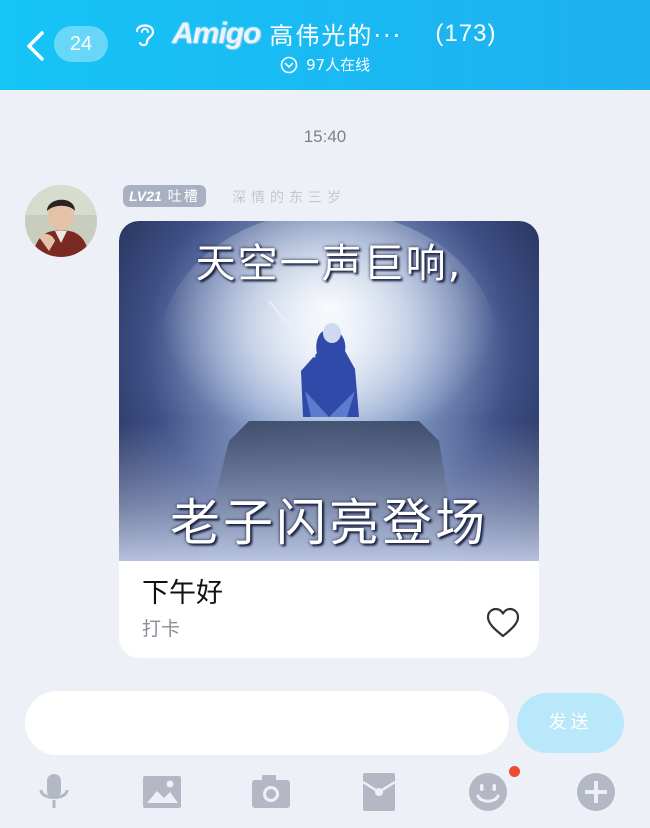 This screenshot has width=650, height=828. I want to click on camera-icon, so click(271, 792).